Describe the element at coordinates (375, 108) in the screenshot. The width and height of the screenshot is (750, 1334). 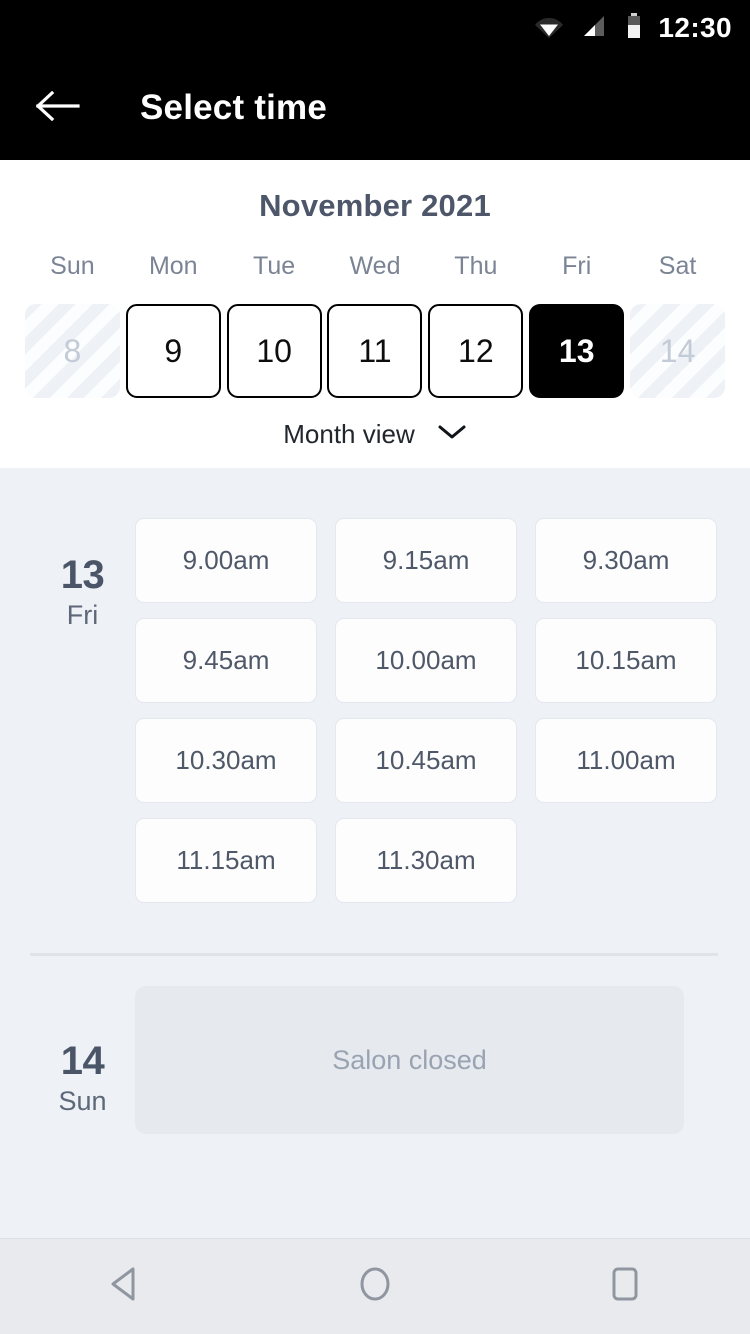
I see `app-bar: Select time` at that location.